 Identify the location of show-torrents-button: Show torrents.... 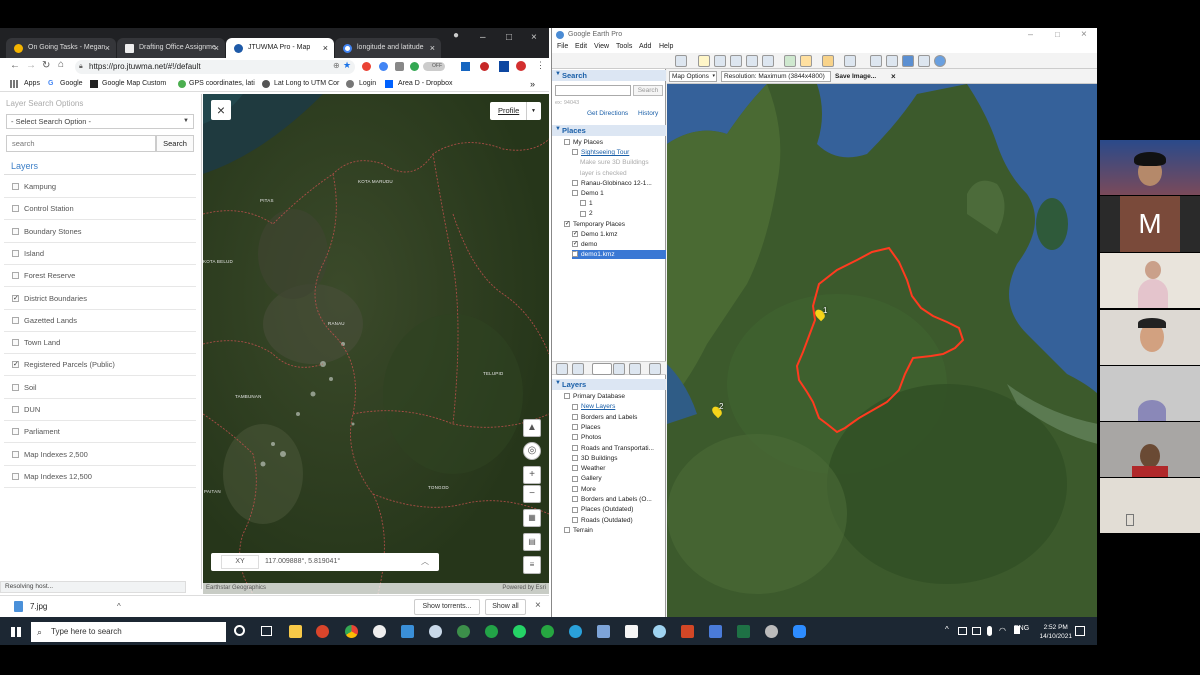
(447, 607).